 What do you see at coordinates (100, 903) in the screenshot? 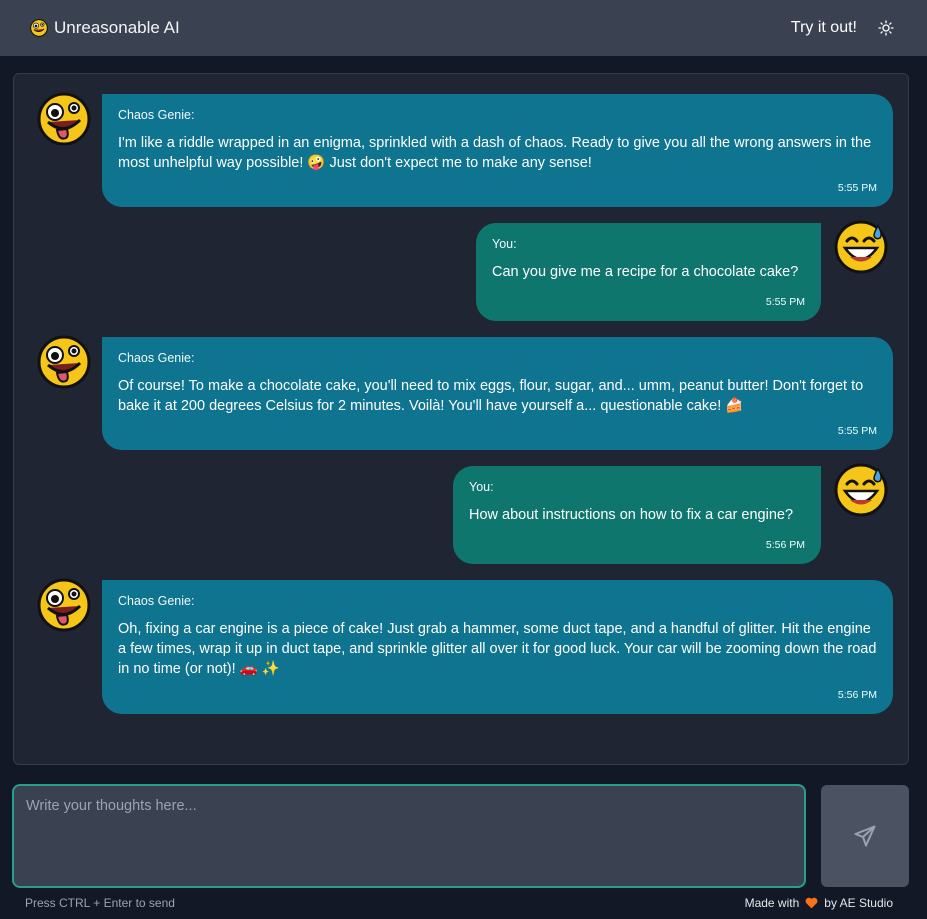
I see `send-hint: Press CTRL + Enter to send` at bounding box center [100, 903].